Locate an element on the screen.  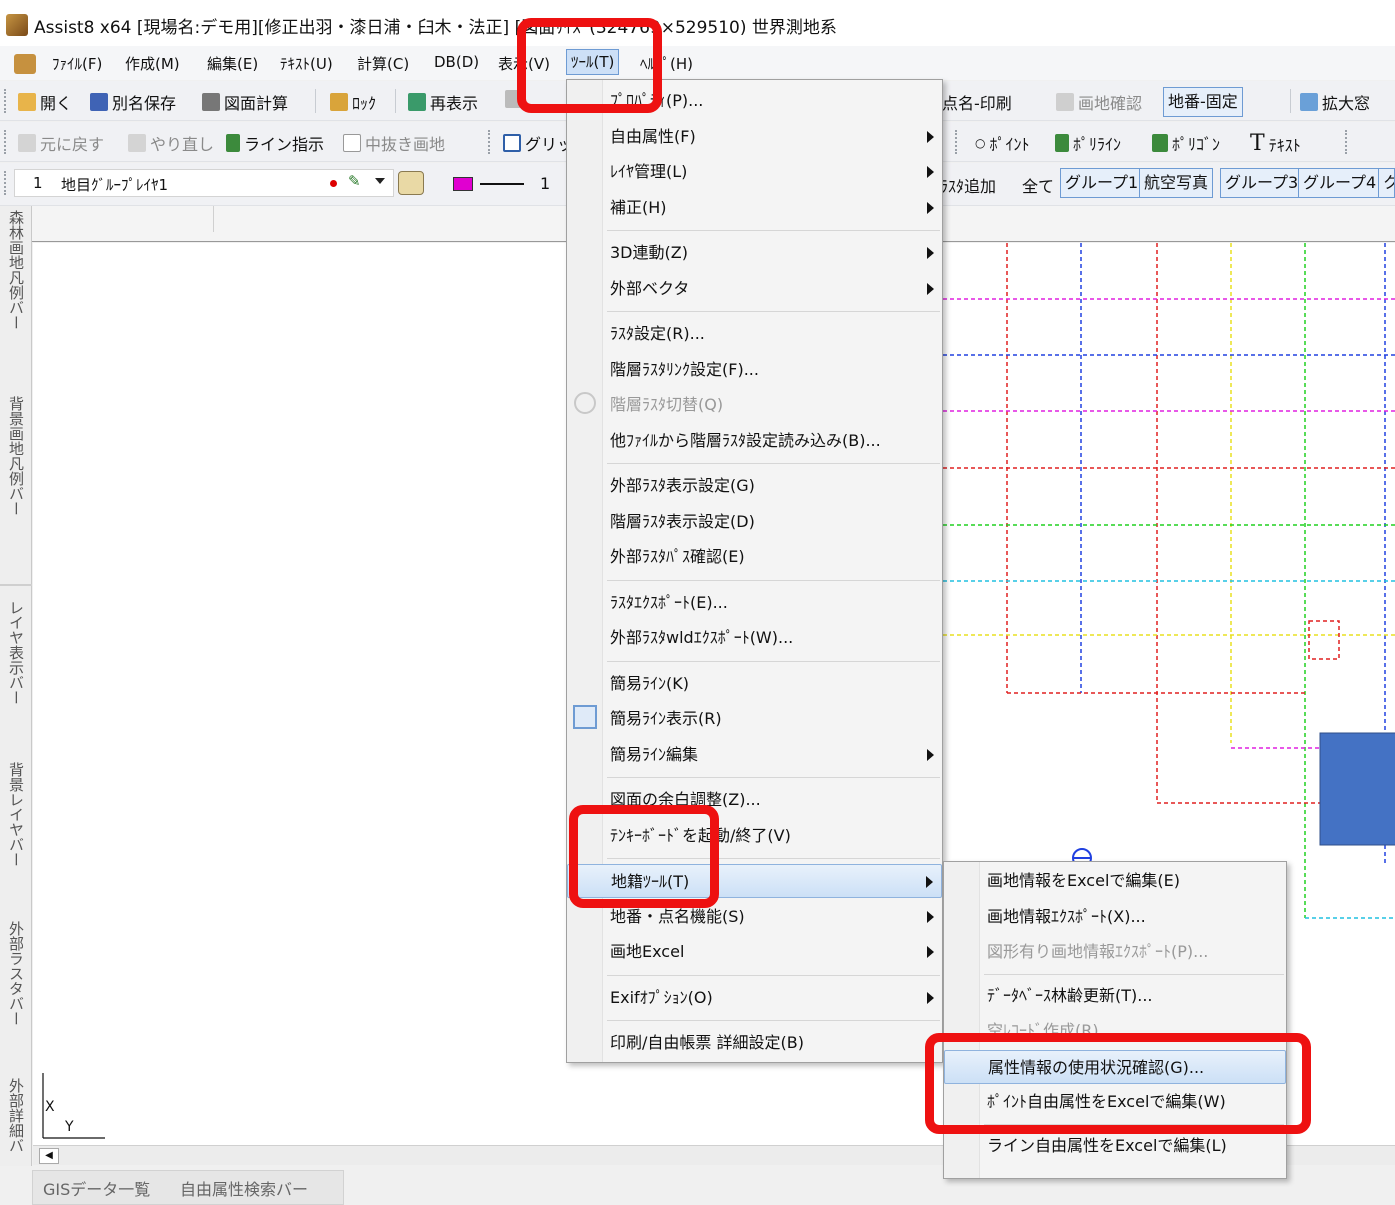
highlight-attribute-usage is located at coordinates (1118, 1083).